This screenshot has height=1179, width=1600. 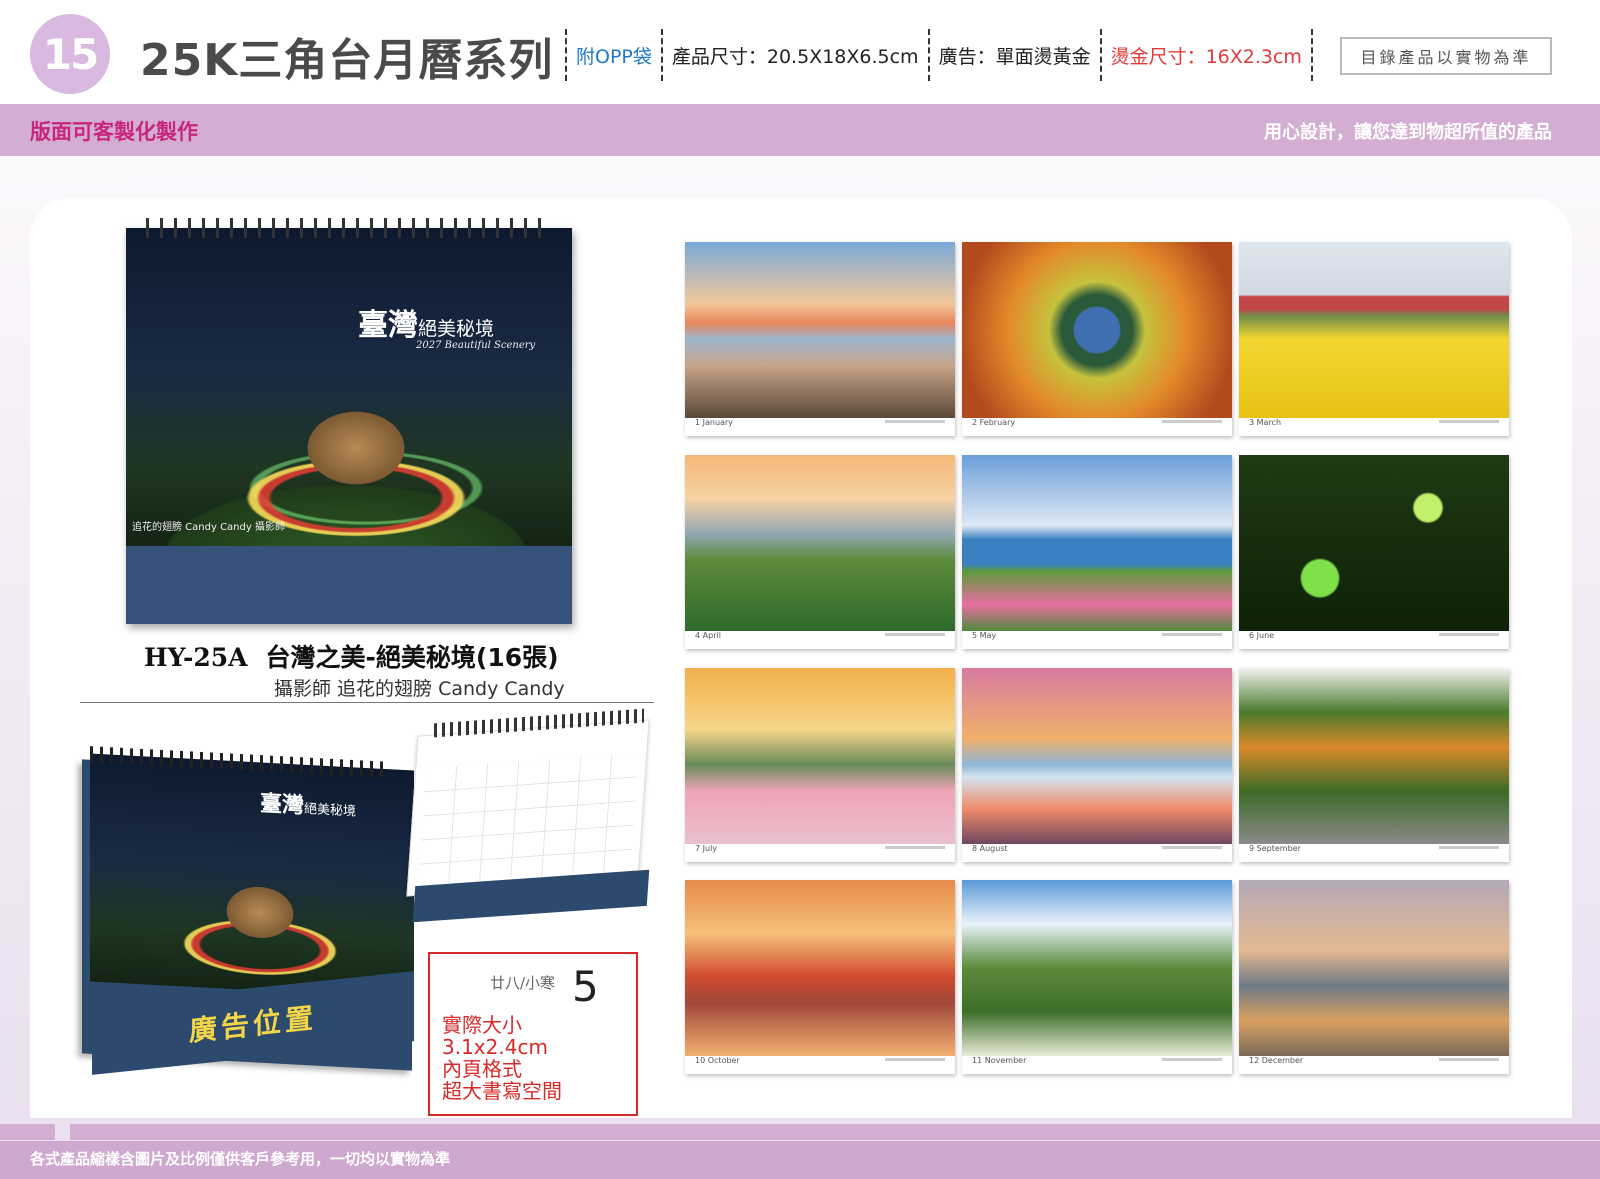 What do you see at coordinates (208, 527) in the screenshot?
I see `cover-credit: 追花的翅膀 Candy Candy 攝影師` at bounding box center [208, 527].